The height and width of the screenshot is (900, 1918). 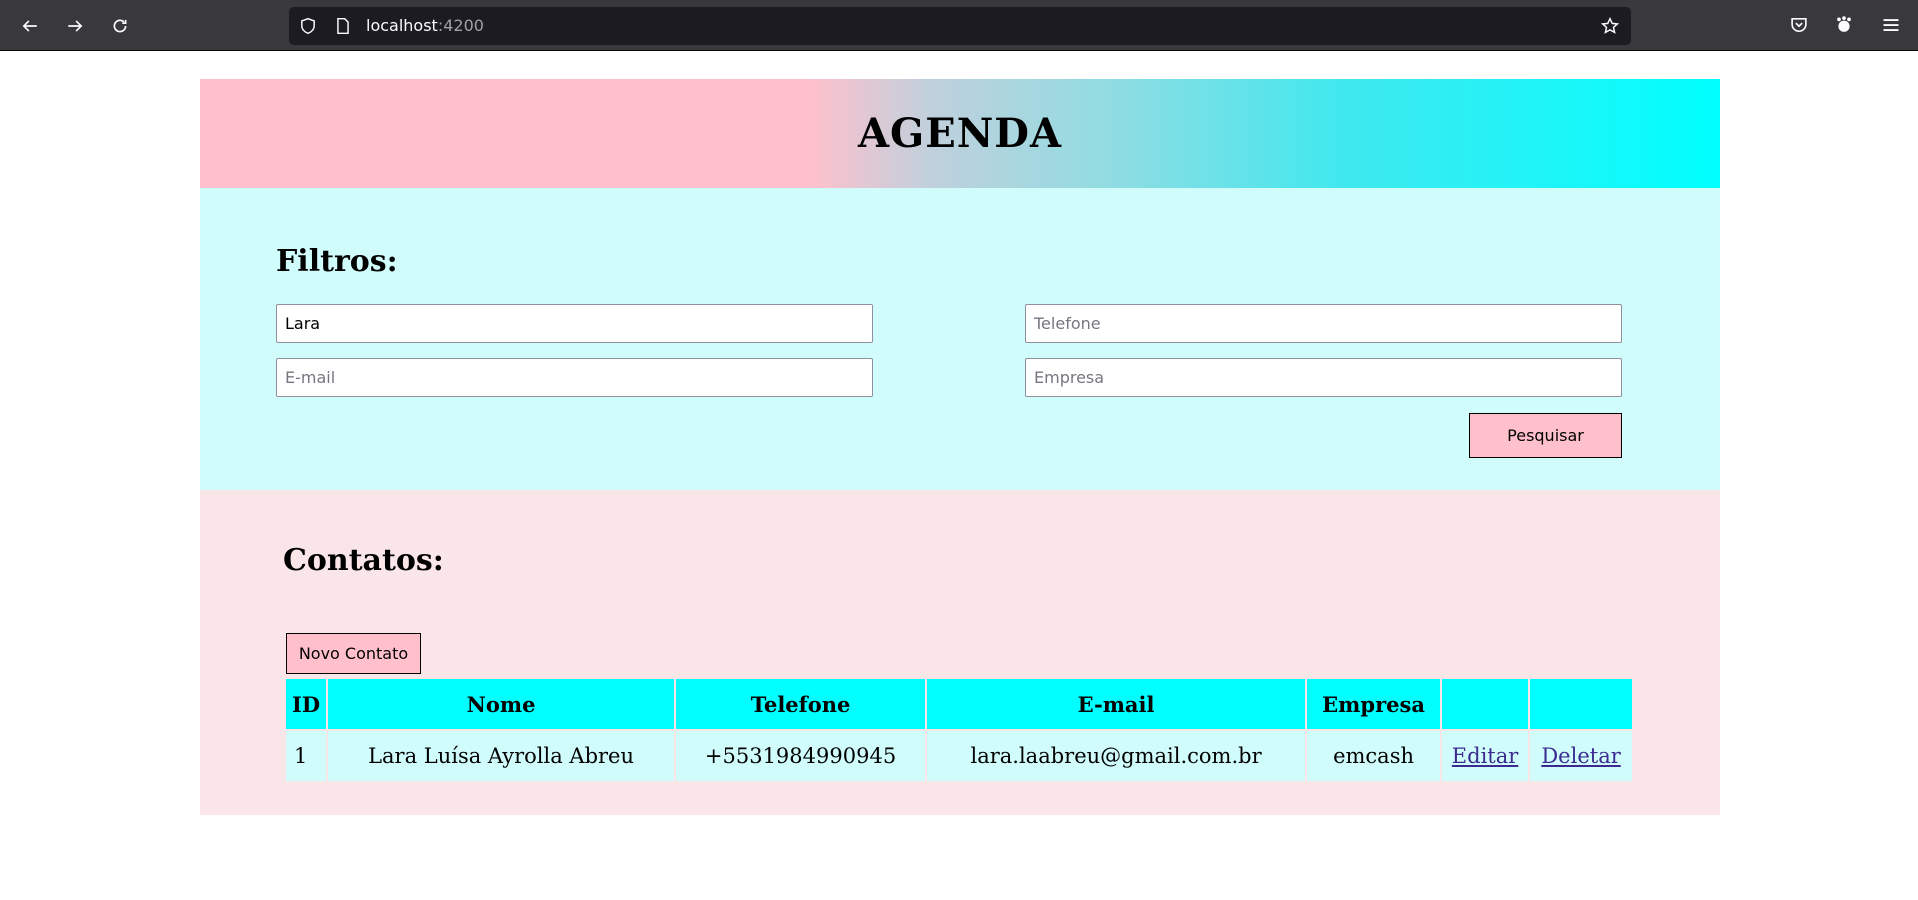 What do you see at coordinates (1581, 704) in the screenshot?
I see `column-header-delete` at bounding box center [1581, 704].